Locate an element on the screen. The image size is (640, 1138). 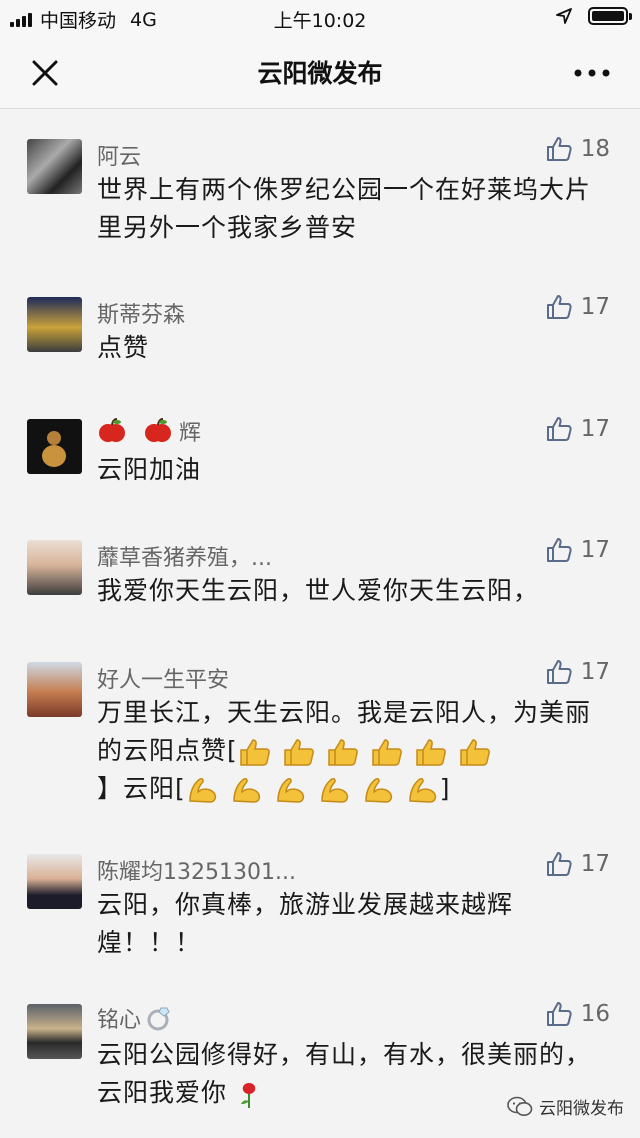
comment-text: 点赞 is located at coordinates (123, 347).